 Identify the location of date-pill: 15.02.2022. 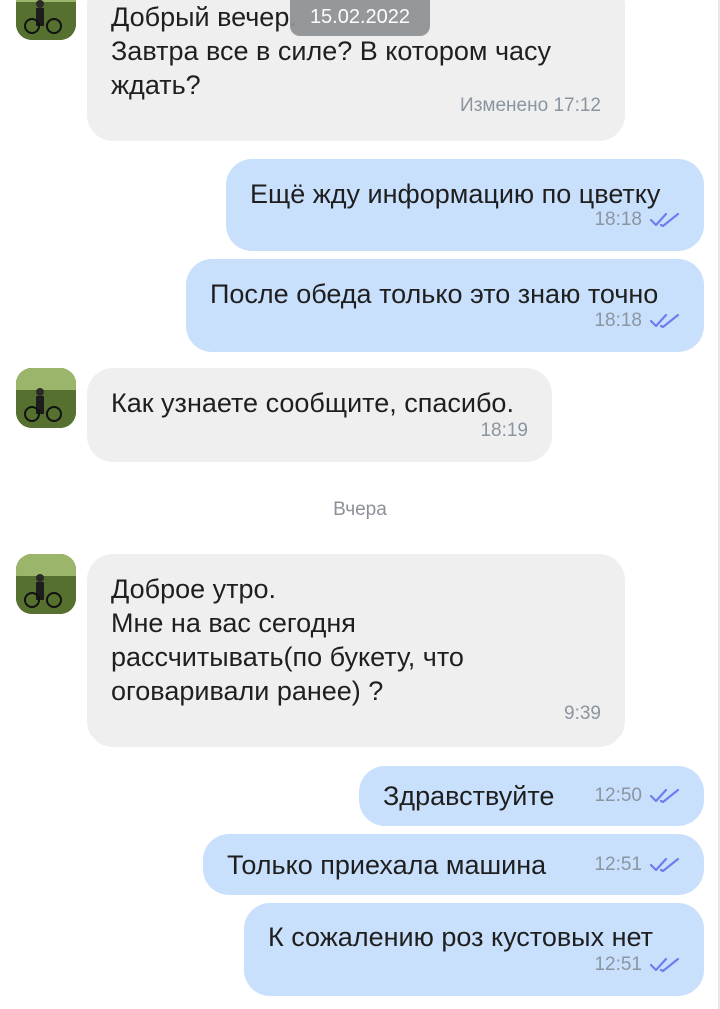
(360, 18).